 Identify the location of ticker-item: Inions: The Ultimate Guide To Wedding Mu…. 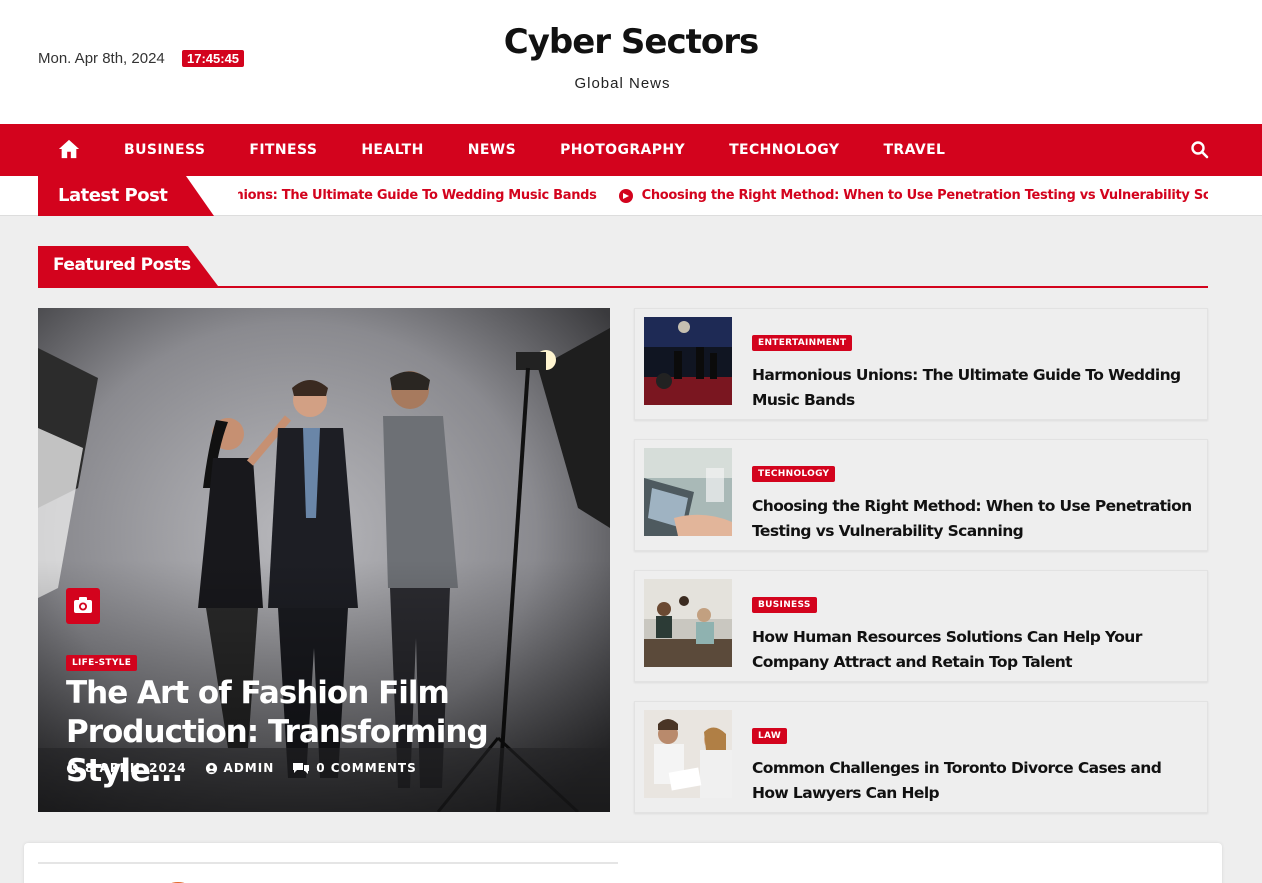
(417, 195).